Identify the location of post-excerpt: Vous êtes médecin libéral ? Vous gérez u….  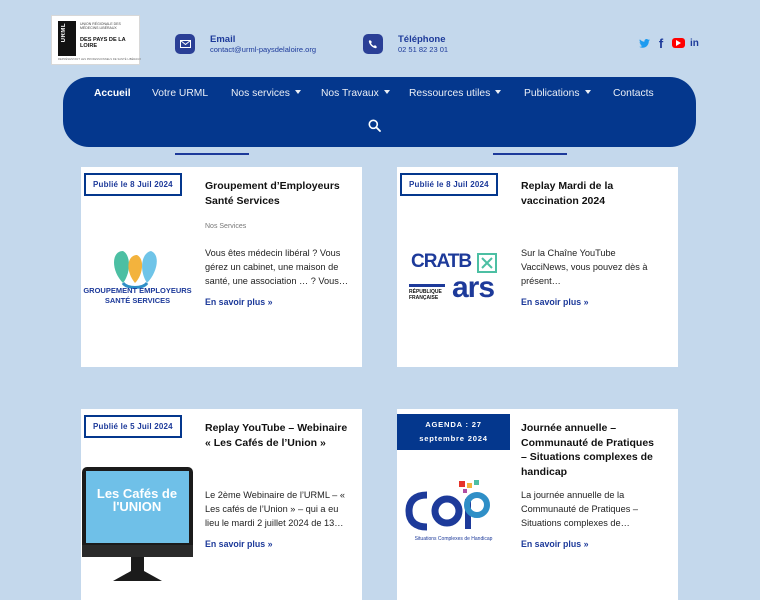
(277, 267).